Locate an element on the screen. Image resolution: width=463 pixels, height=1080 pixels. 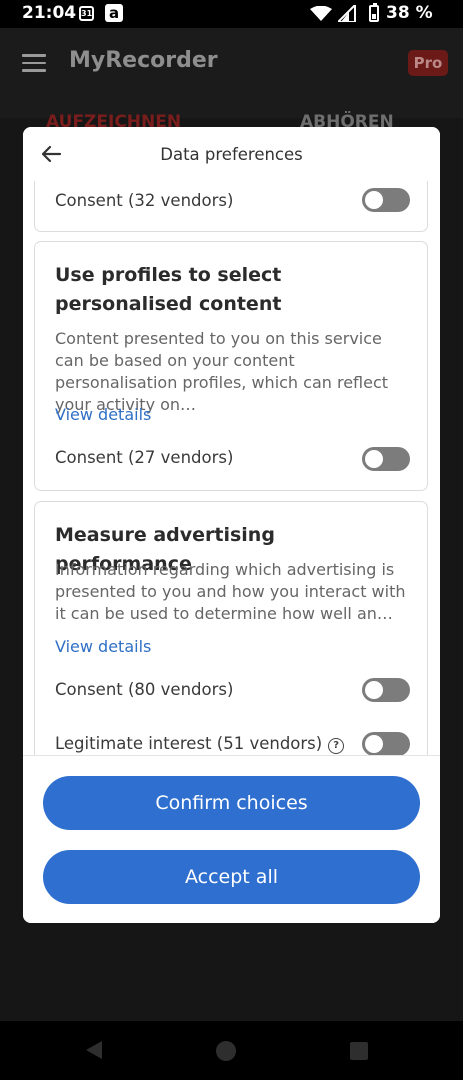
dialog-footer: Confirm choices Accept all is located at coordinates (231, 839).